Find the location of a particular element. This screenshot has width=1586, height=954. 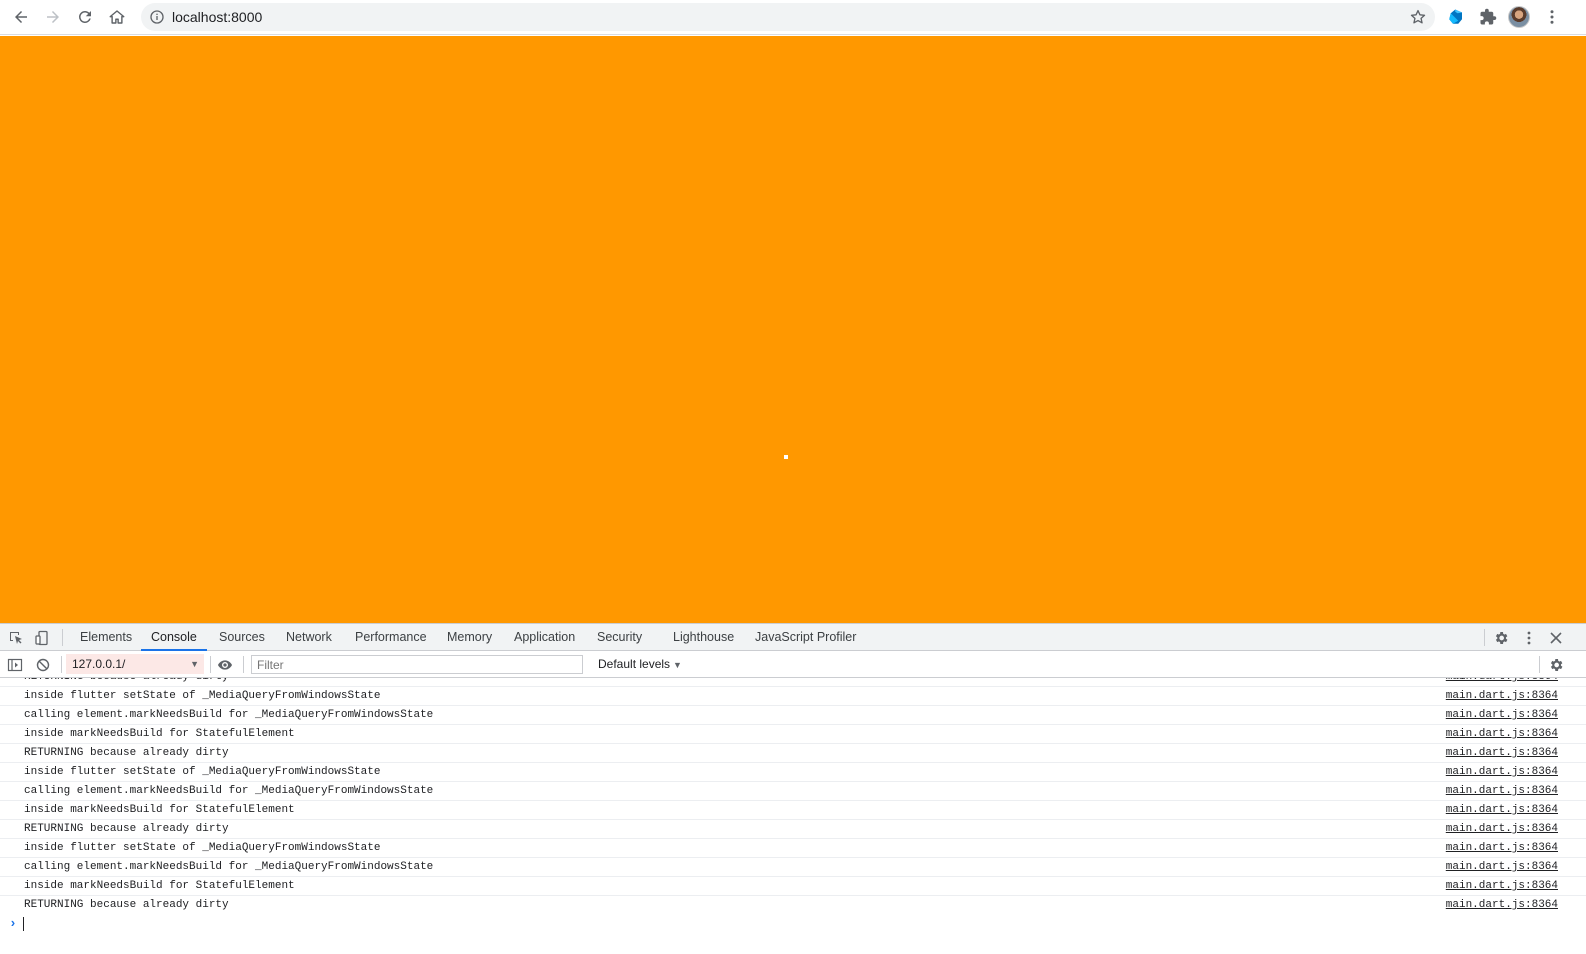

tab-elements: Elements is located at coordinates (106, 637).